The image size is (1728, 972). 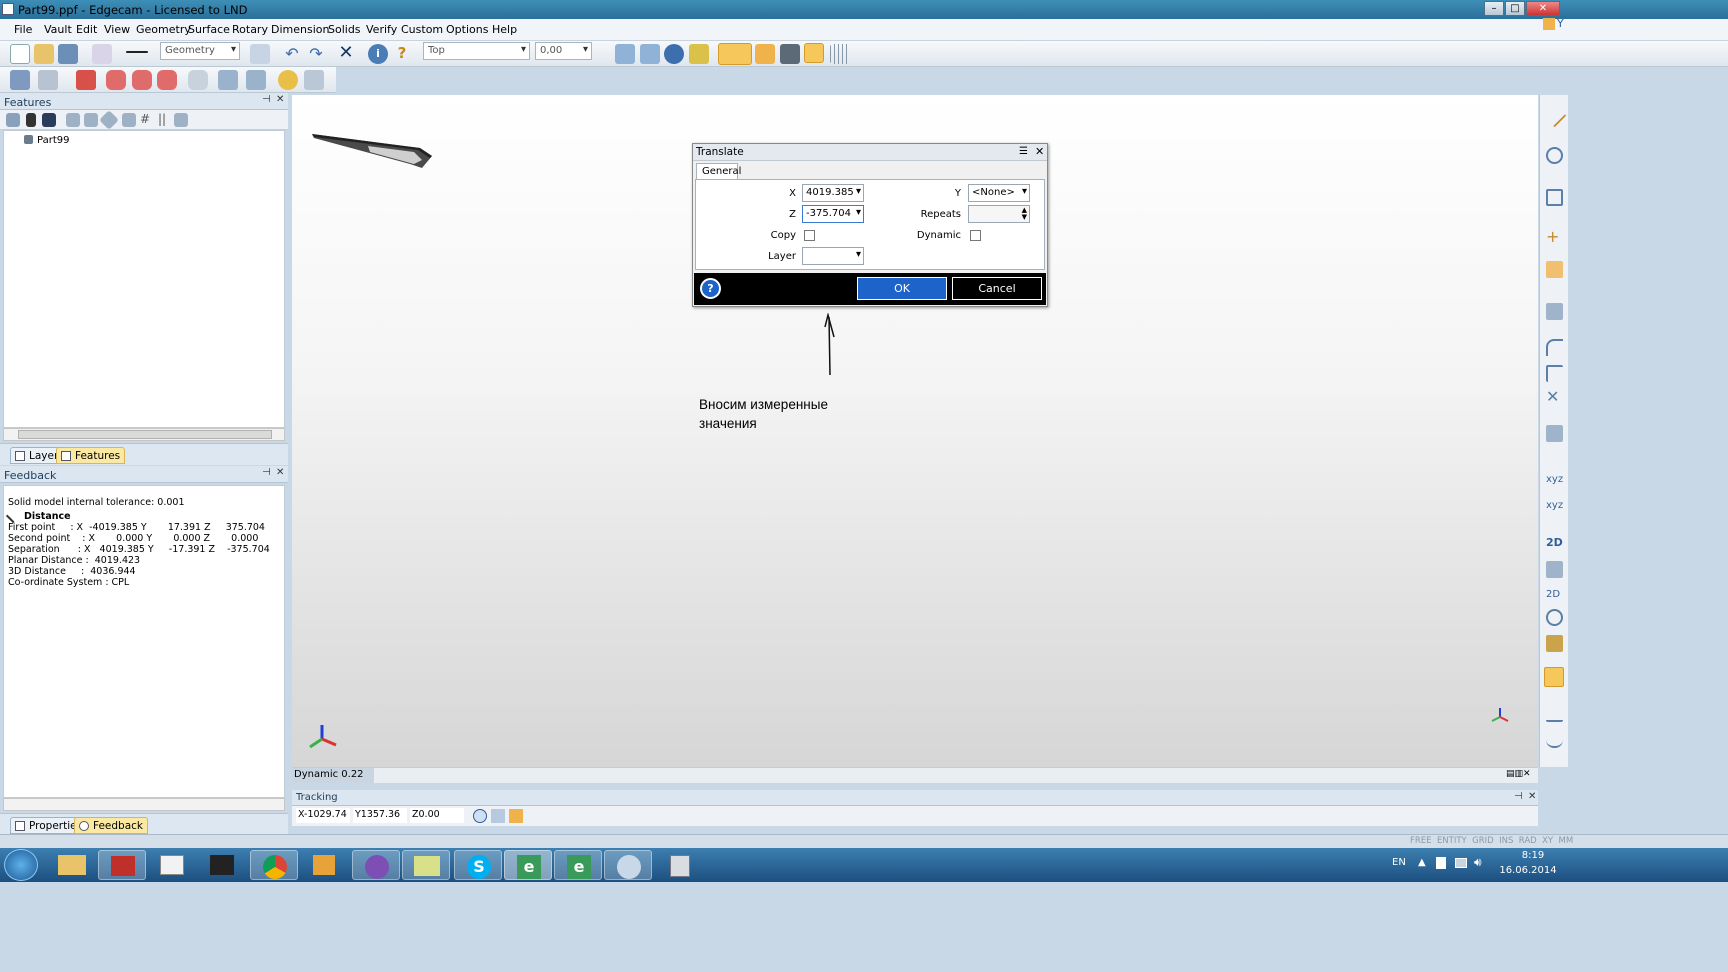 I want to click on menu-help: Help, so click(x=504, y=29).